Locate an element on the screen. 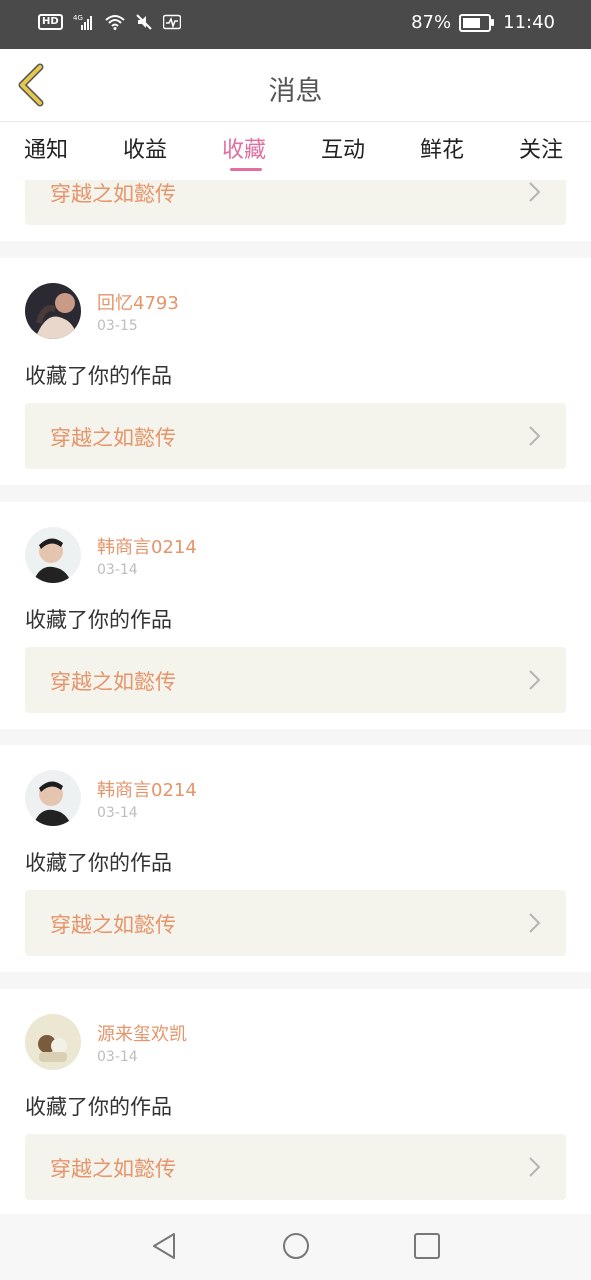 The height and width of the screenshot is (1280, 591). tab-bar: 通知 收益 收藏 互动 鲜花 关注 is located at coordinates (295, 151).